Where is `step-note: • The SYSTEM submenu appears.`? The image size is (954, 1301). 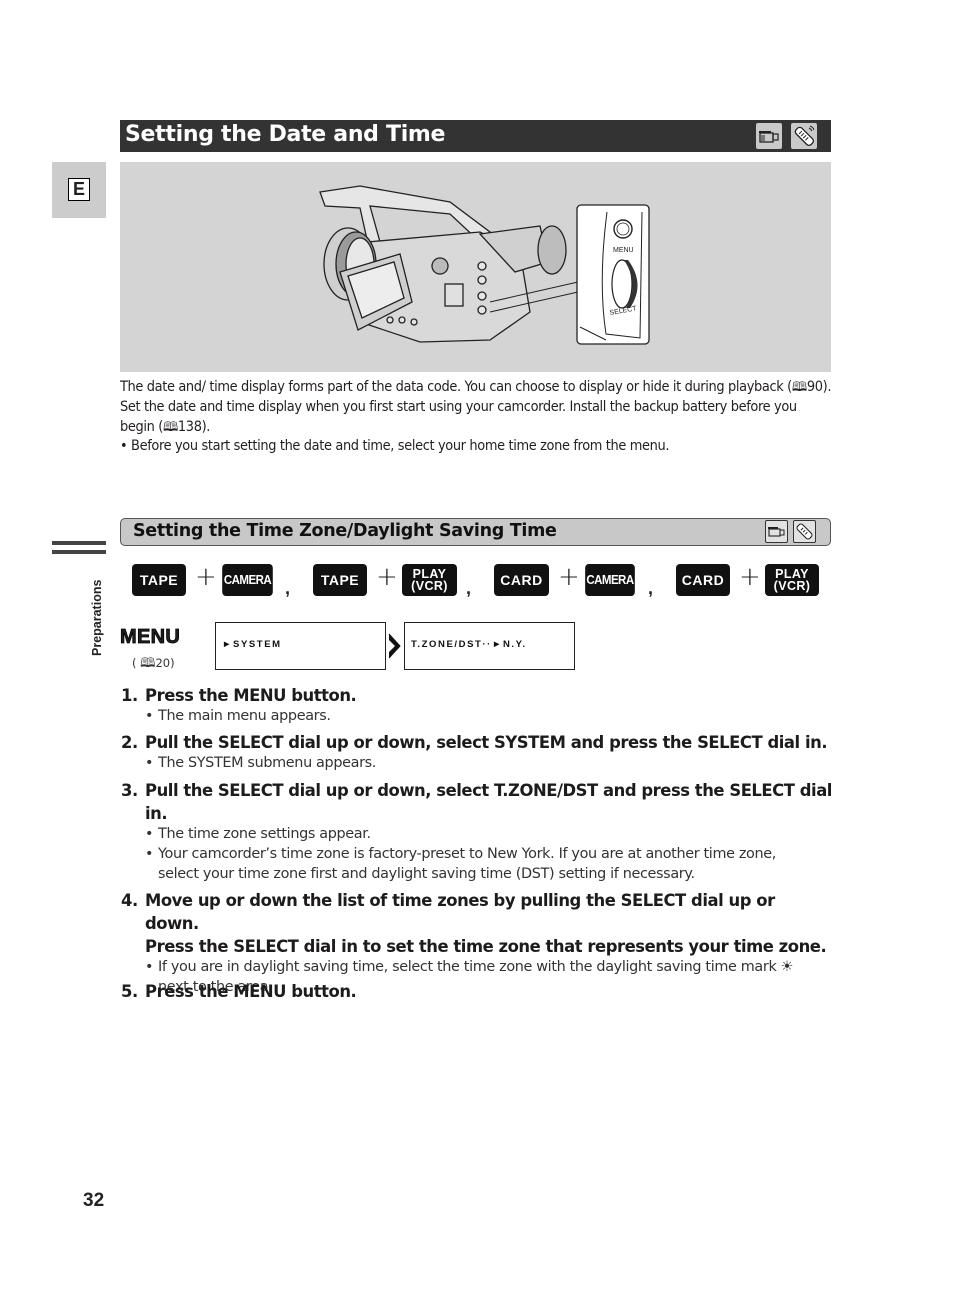 step-note: • The SYSTEM submenu appears. is located at coordinates (261, 763).